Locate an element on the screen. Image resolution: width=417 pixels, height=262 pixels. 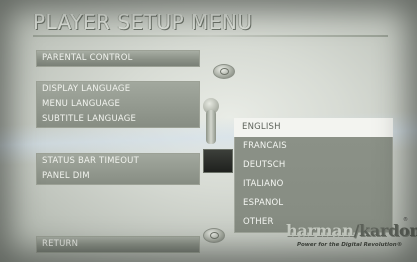
dropdown-option: ESPANOL is located at coordinates (313, 203).